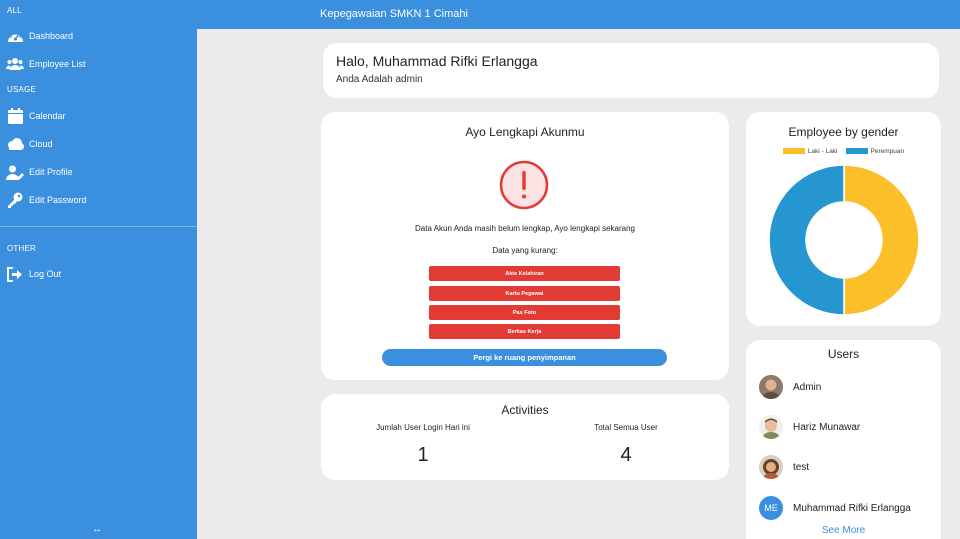 This screenshot has width=960, height=539. Describe the element at coordinates (98, 116) in the screenshot. I see `sidebar-item-calendar: Calendar` at that location.